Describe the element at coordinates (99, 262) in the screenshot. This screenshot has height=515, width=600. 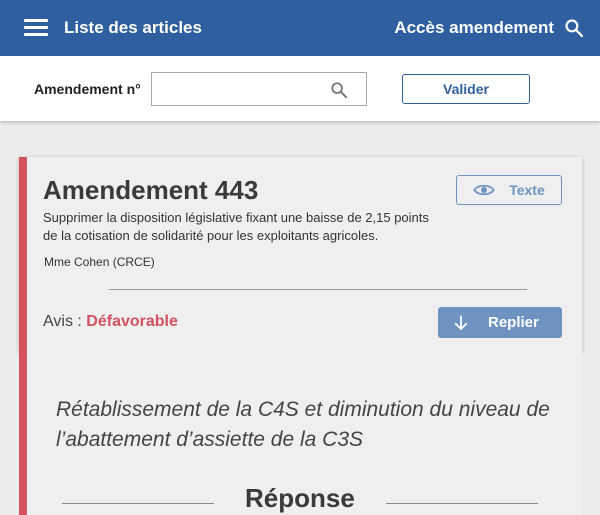
I see `amendment-author: Mme Cohen (CRCE)` at that location.